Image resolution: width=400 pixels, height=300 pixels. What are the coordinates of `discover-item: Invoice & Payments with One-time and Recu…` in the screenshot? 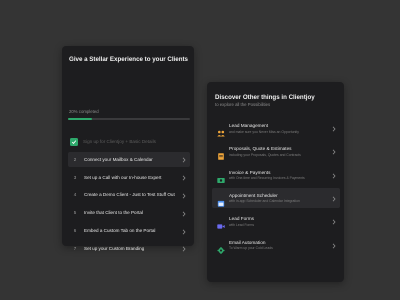 It's located at (276, 175).